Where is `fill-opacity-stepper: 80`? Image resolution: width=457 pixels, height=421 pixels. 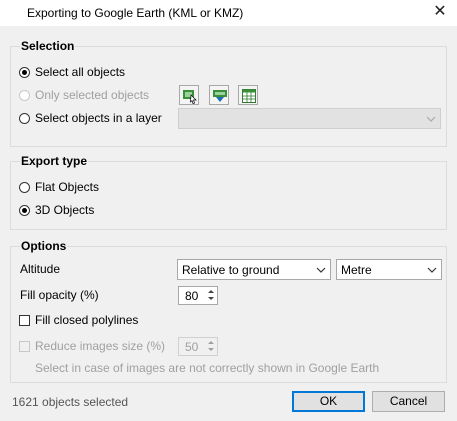 fill-opacity-stepper: 80 is located at coordinates (198, 295).